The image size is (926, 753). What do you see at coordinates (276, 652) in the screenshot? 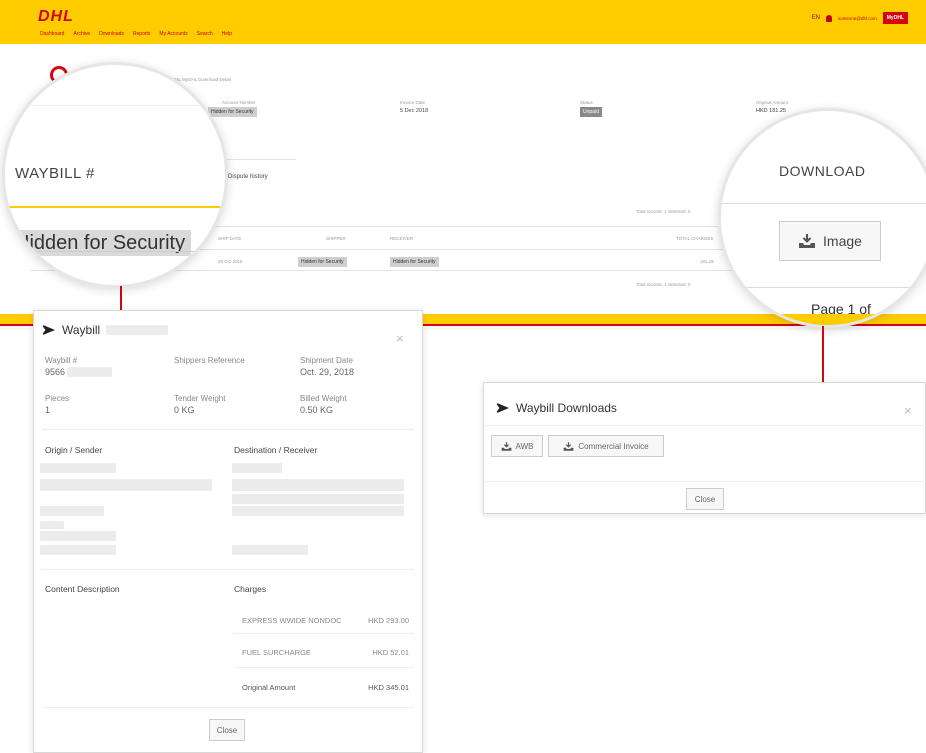
I see `charge-fuel-label: FUEL SURCHARGE` at bounding box center [276, 652].